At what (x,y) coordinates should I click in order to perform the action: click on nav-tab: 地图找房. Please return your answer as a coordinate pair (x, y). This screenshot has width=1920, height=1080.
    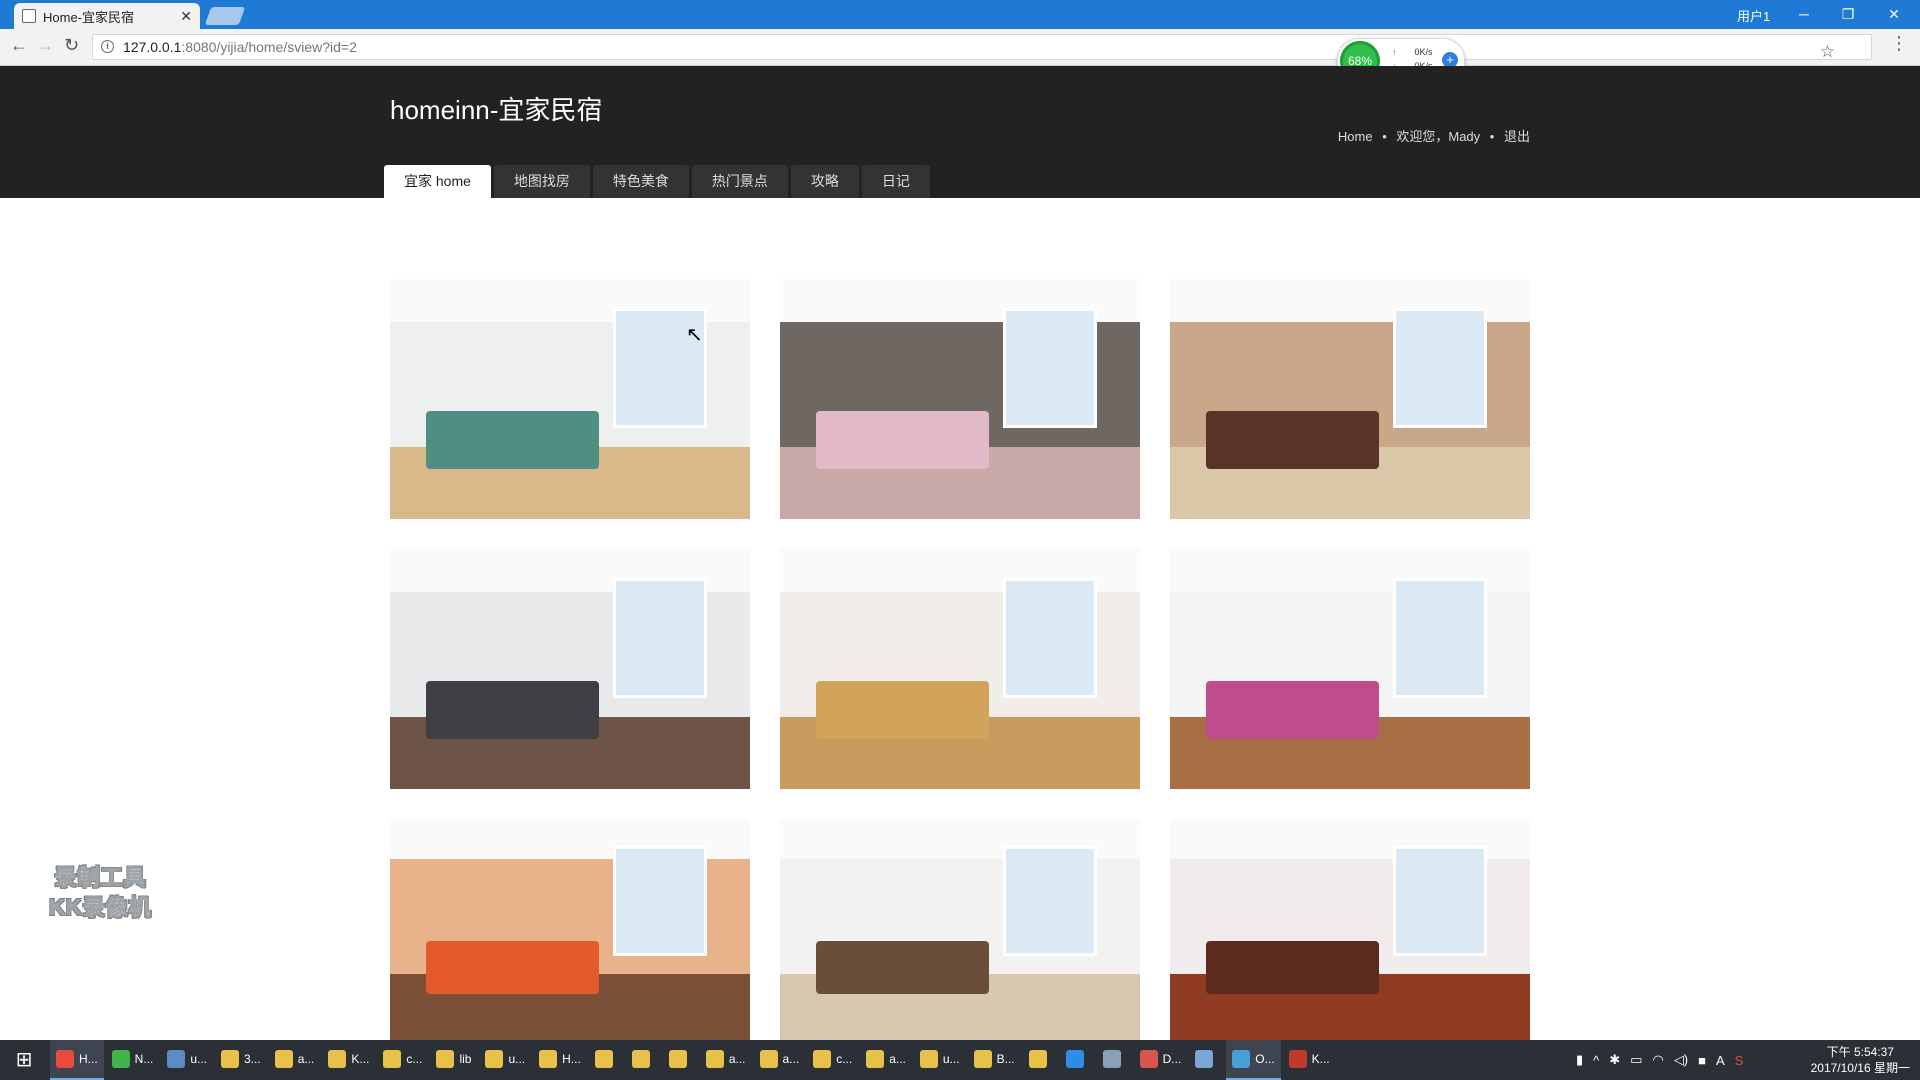
    Looking at the image, I should click on (541, 181).